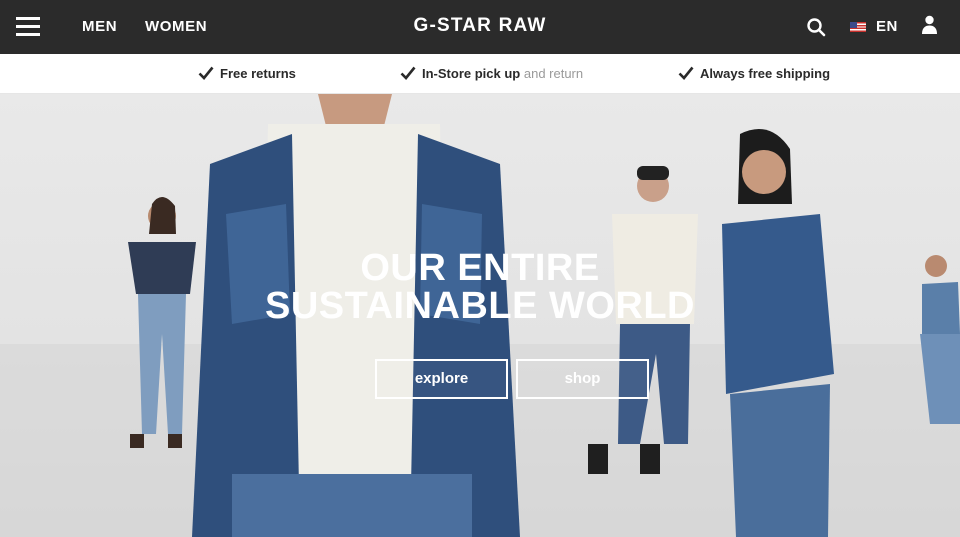 The height and width of the screenshot is (537, 960). What do you see at coordinates (887, 26) in the screenshot?
I see `language-selector: EN` at bounding box center [887, 26].